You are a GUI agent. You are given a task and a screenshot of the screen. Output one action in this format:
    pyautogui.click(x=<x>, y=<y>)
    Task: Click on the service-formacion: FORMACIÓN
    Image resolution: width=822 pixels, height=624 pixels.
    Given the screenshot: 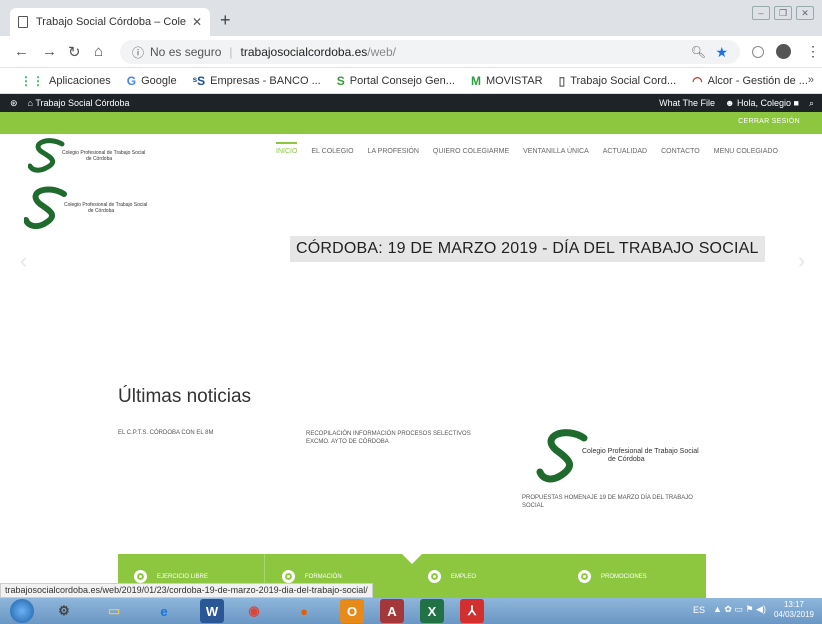 What is the action you would take?
    pyautogui.click(x=312, y=576)
    